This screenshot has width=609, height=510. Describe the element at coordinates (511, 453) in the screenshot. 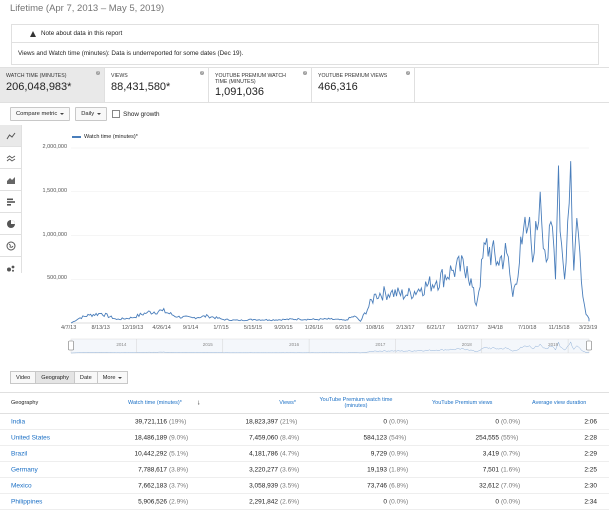

I see `premium-views-pct: (0.7%)` at that location.